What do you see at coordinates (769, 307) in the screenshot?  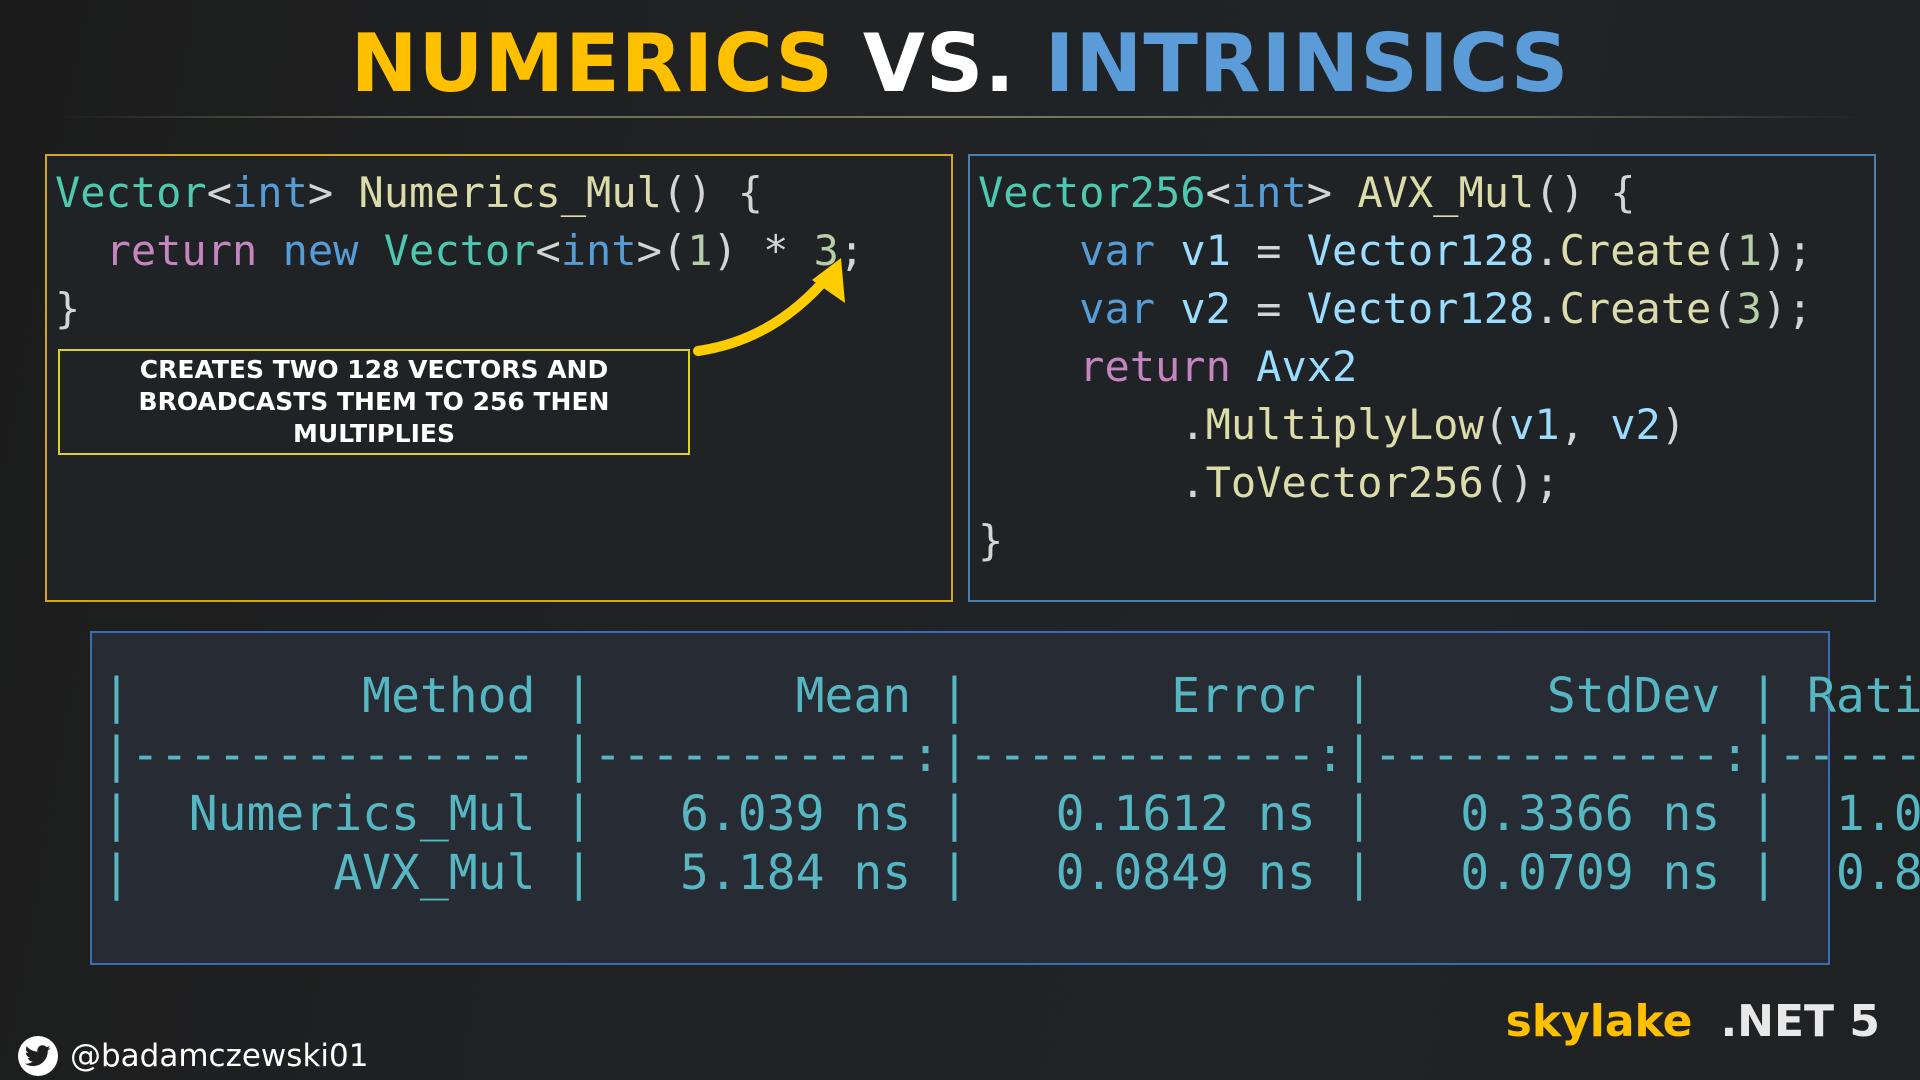 I see `curved-arrow-icon` at bounding box center [769, 307].